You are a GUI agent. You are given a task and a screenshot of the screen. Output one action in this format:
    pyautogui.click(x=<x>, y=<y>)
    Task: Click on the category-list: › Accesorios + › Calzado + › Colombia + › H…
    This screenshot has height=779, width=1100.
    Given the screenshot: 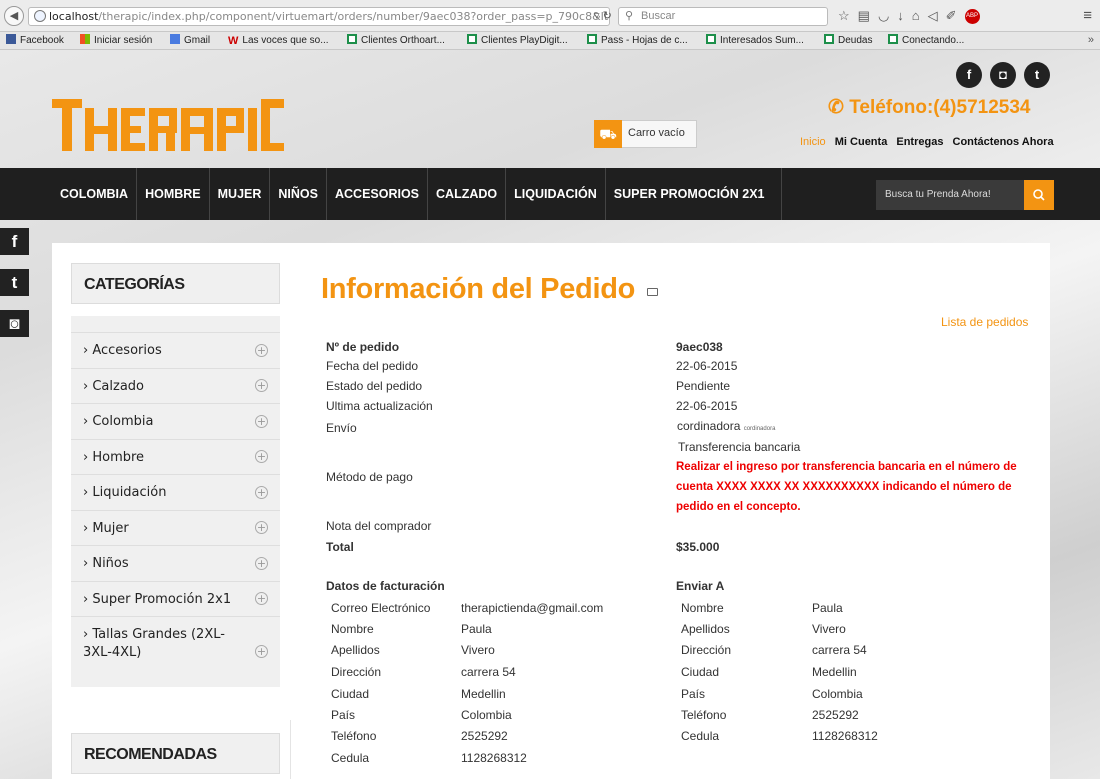 What is the action you would take?
    pyautogui.click(x=175, y=501)
    